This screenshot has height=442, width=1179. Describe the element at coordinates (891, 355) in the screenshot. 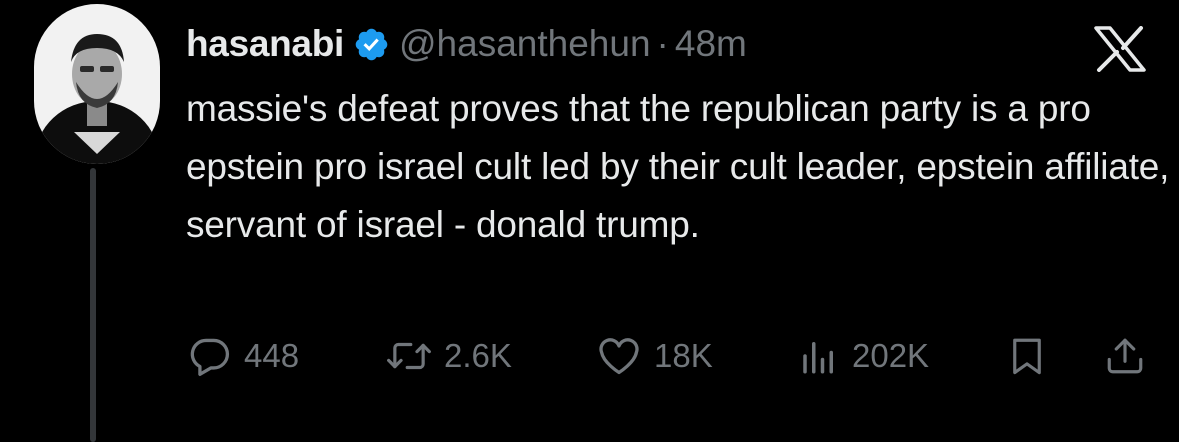

I see `views-count: 202K` at that location.